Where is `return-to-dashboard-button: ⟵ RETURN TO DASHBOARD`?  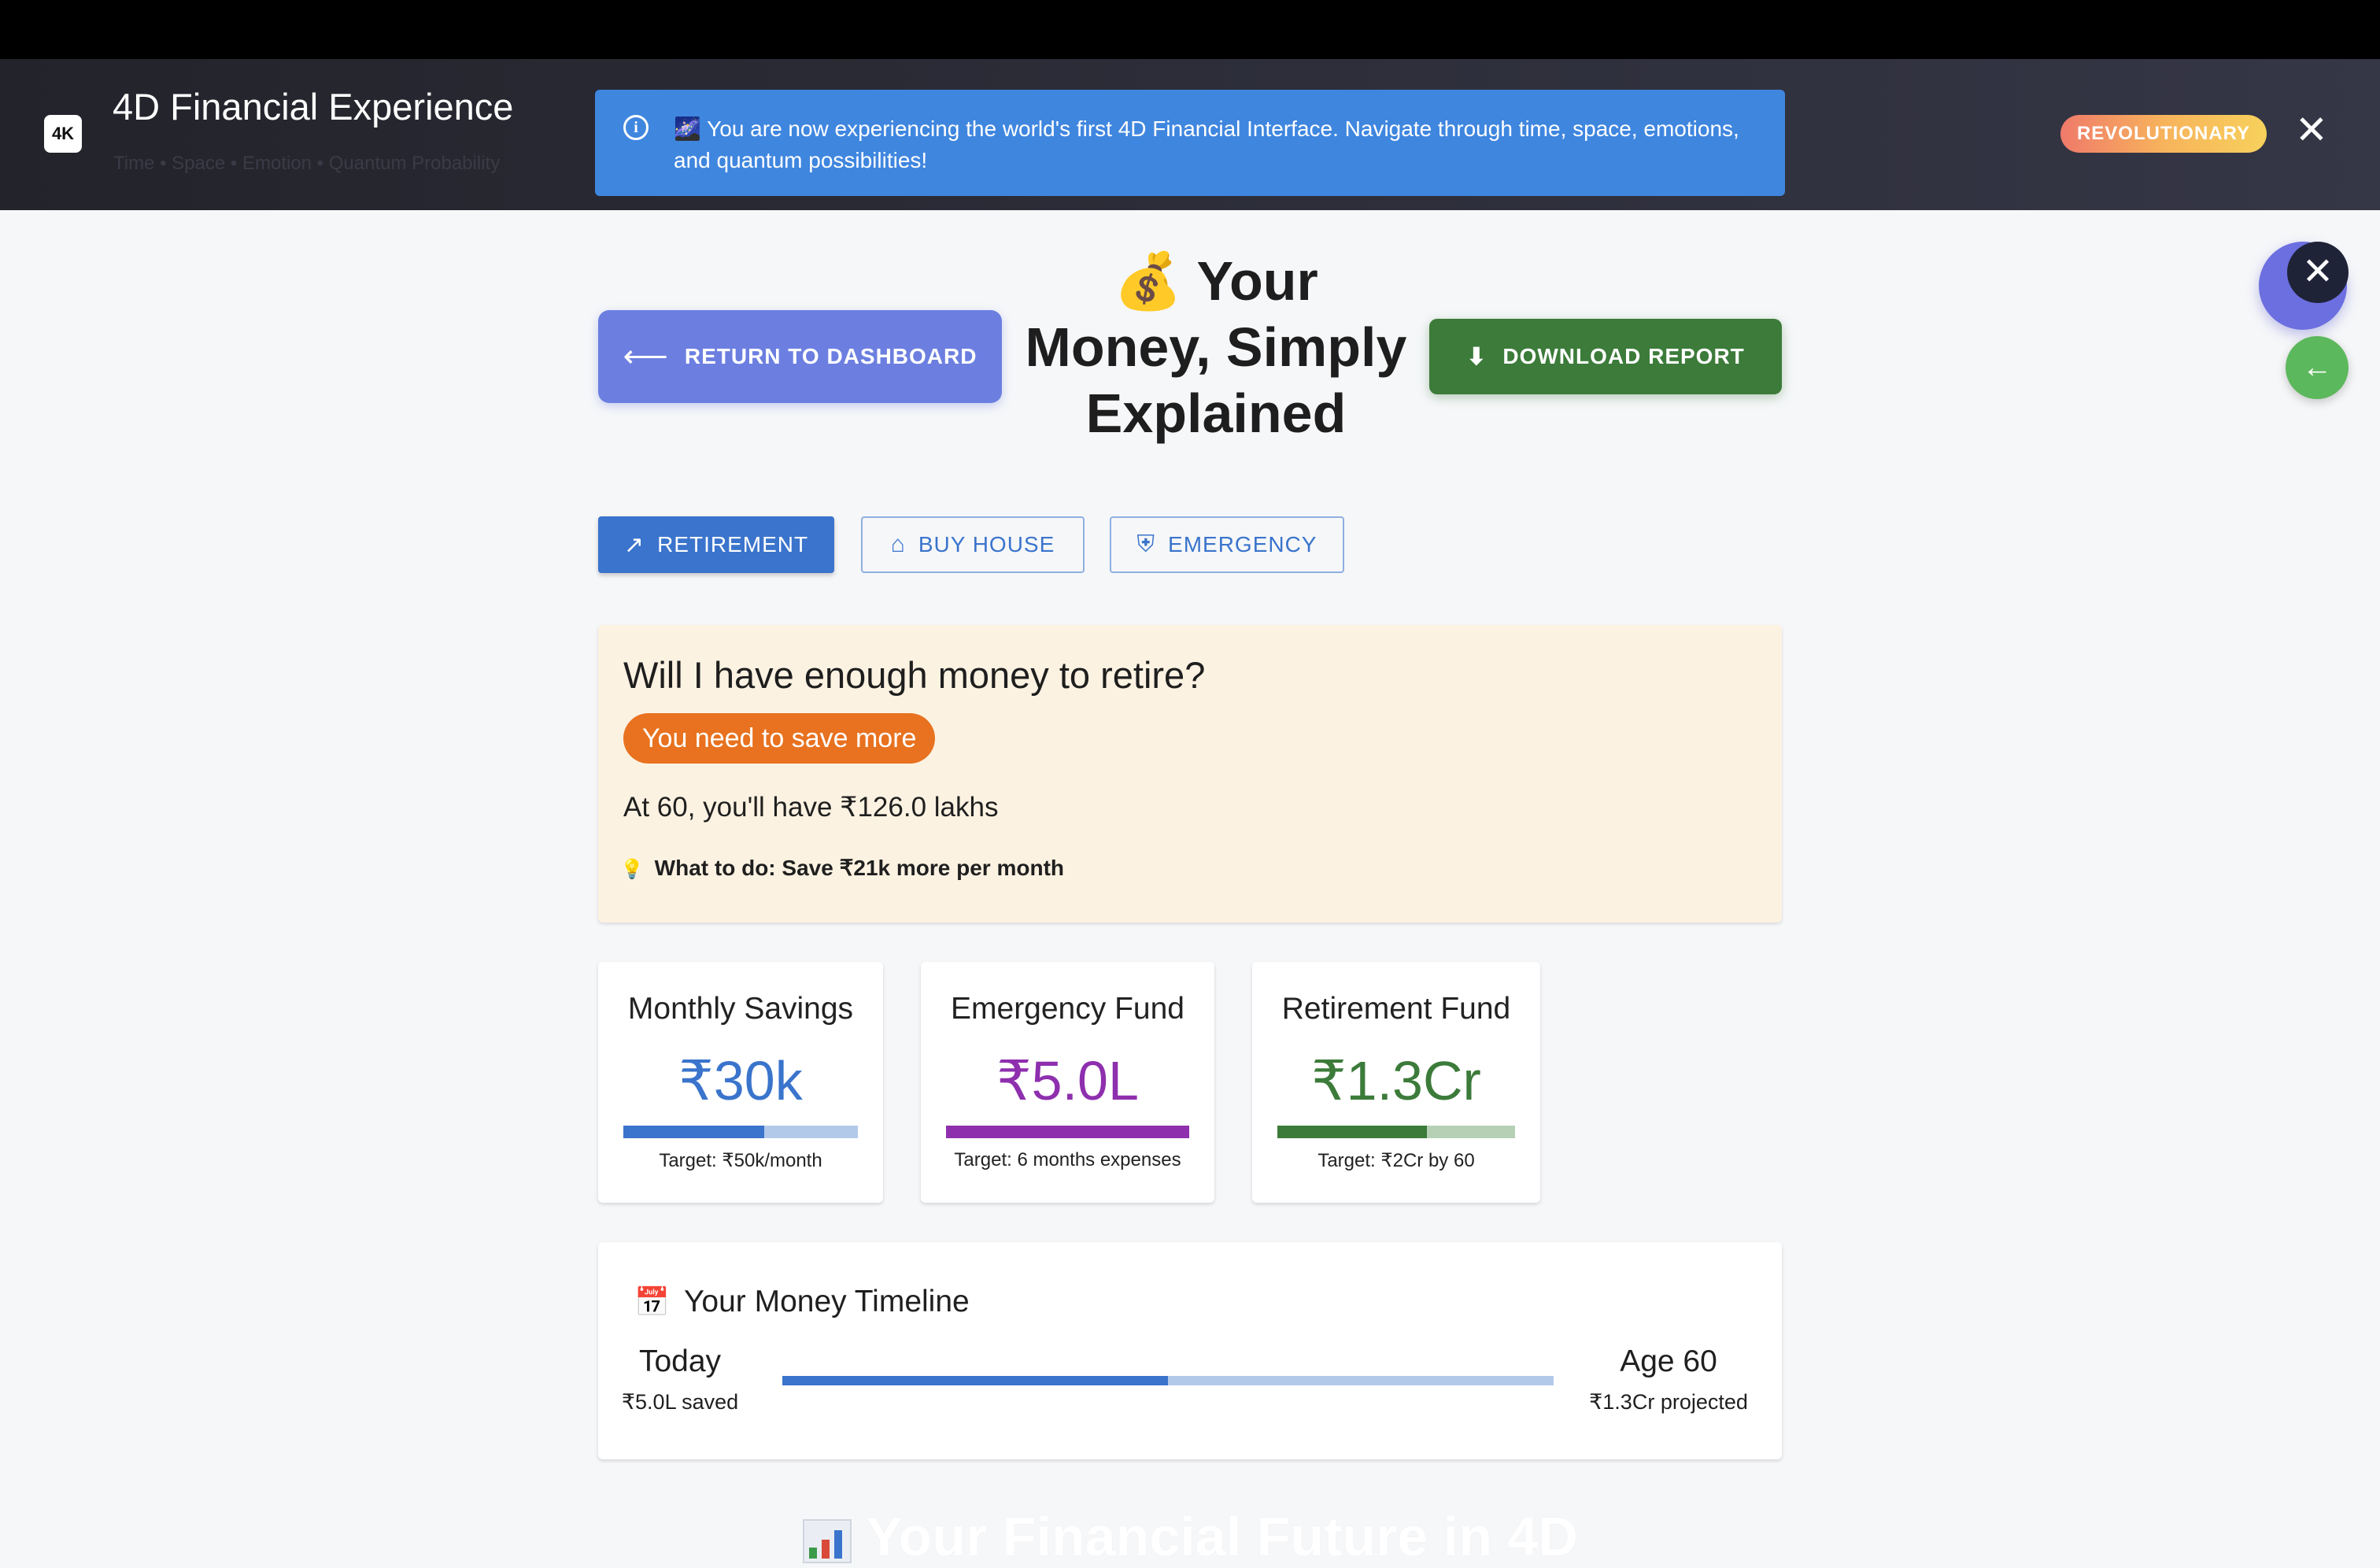 return-to-dashboard-button: ⟵ RETURN TO DASHBOARD is located at coordinates (800, 356).